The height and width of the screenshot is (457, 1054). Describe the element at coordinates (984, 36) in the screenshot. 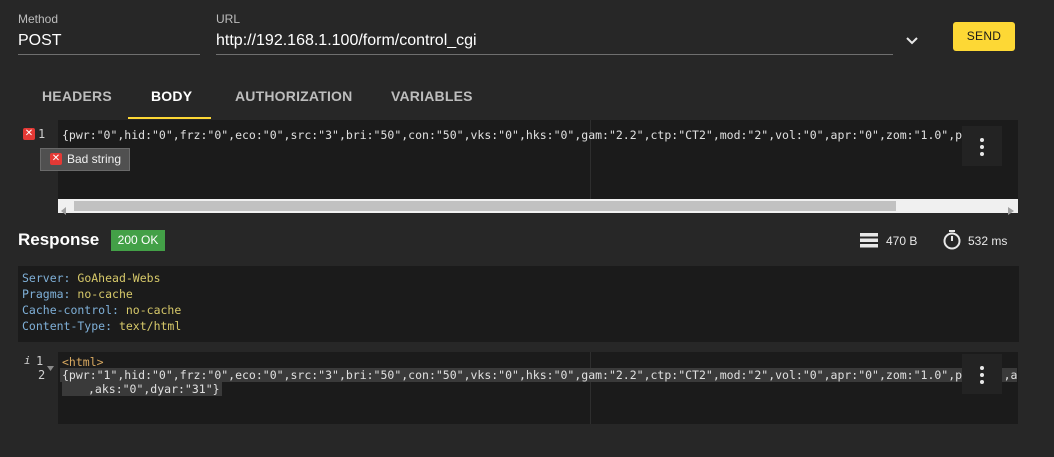

I see `send-button: SEND` at that location.